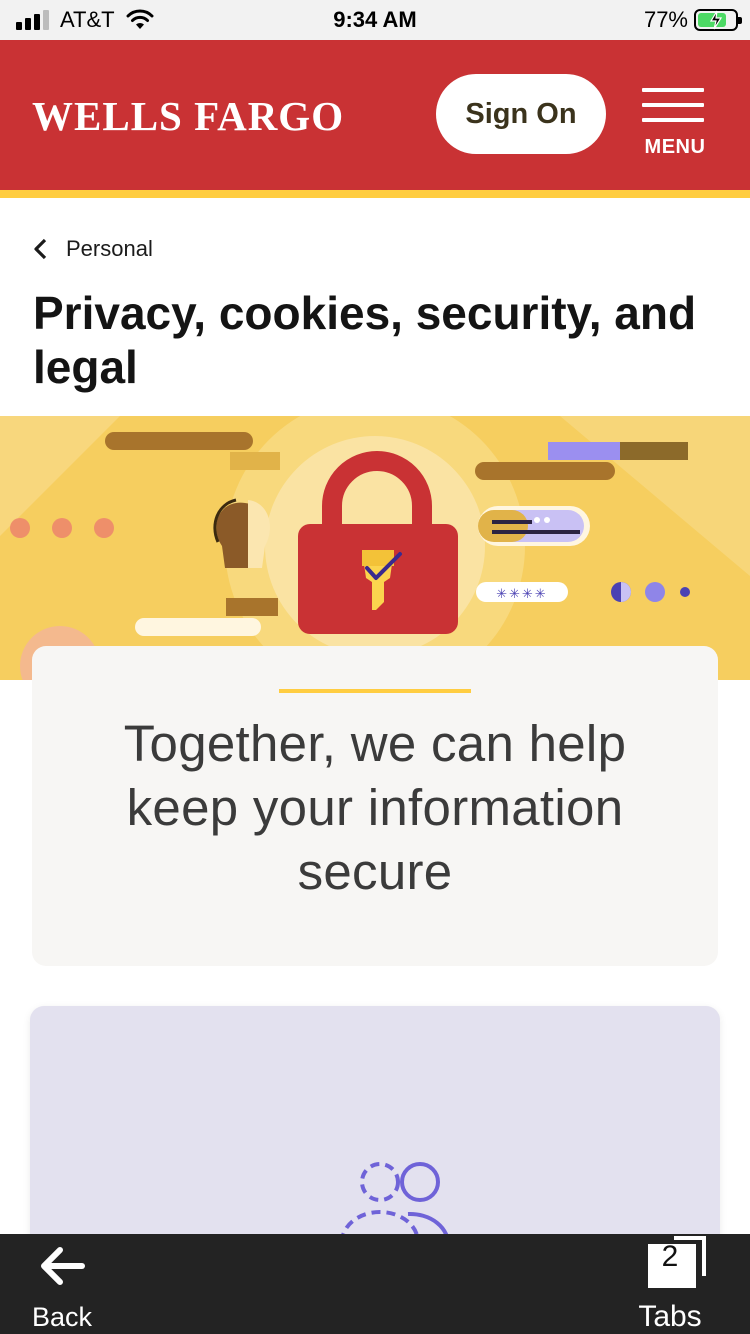 The image size is (750, 1334). I want to click on battery-percent: 77%, so click(665, 19).